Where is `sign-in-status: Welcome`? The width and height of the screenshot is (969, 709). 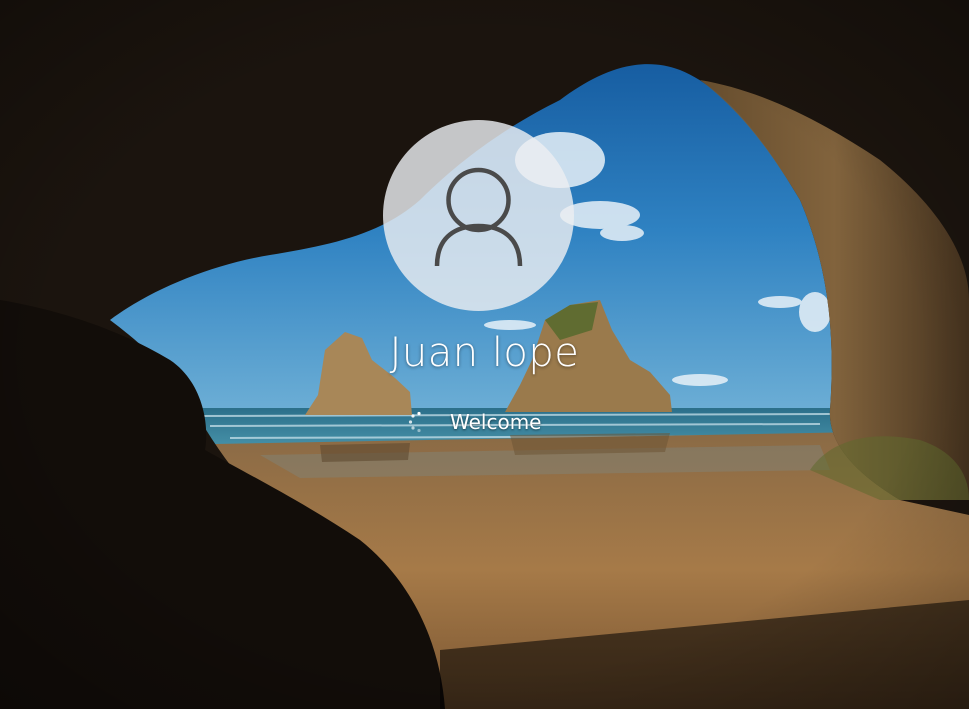 sign-in-status: Welcome is located at coordinates (474, 422).